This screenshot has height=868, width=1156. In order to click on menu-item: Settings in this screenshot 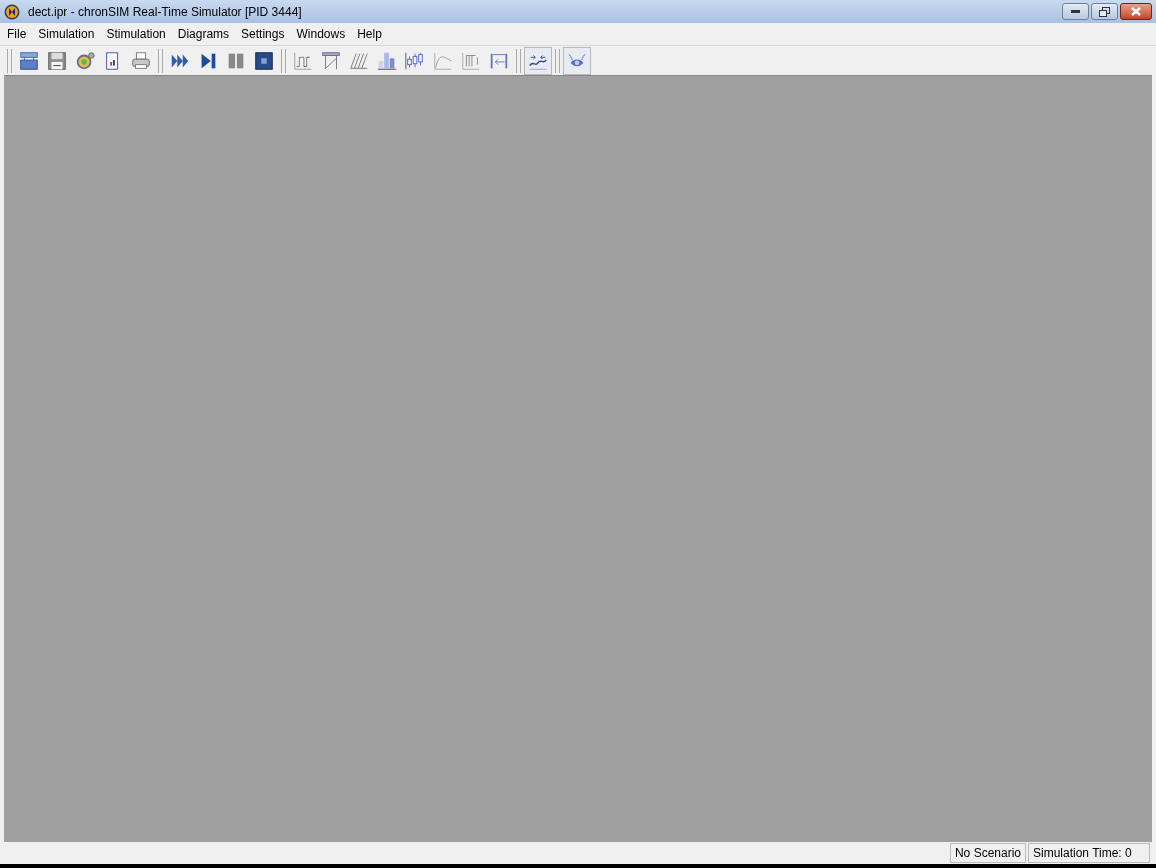, I will do `click(263, 34)`.